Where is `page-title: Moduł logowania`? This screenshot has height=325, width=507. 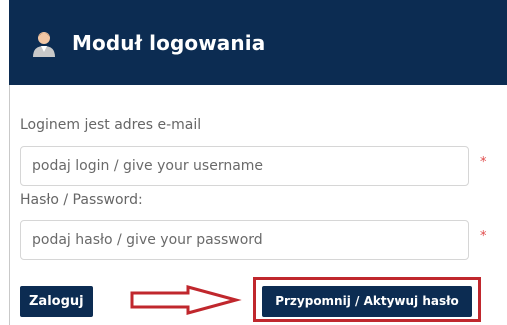
page-title: Moduł logowania is located at coordinates (169, 42).